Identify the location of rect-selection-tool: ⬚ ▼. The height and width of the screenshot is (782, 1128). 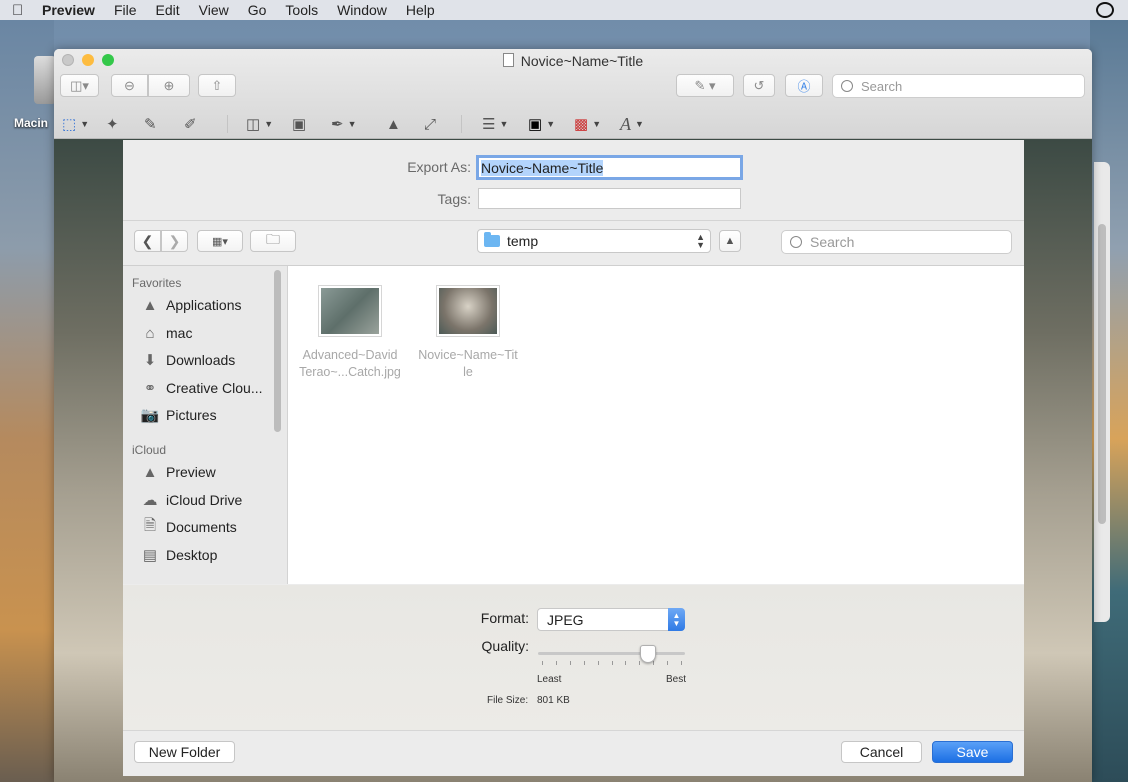
(75, 124).